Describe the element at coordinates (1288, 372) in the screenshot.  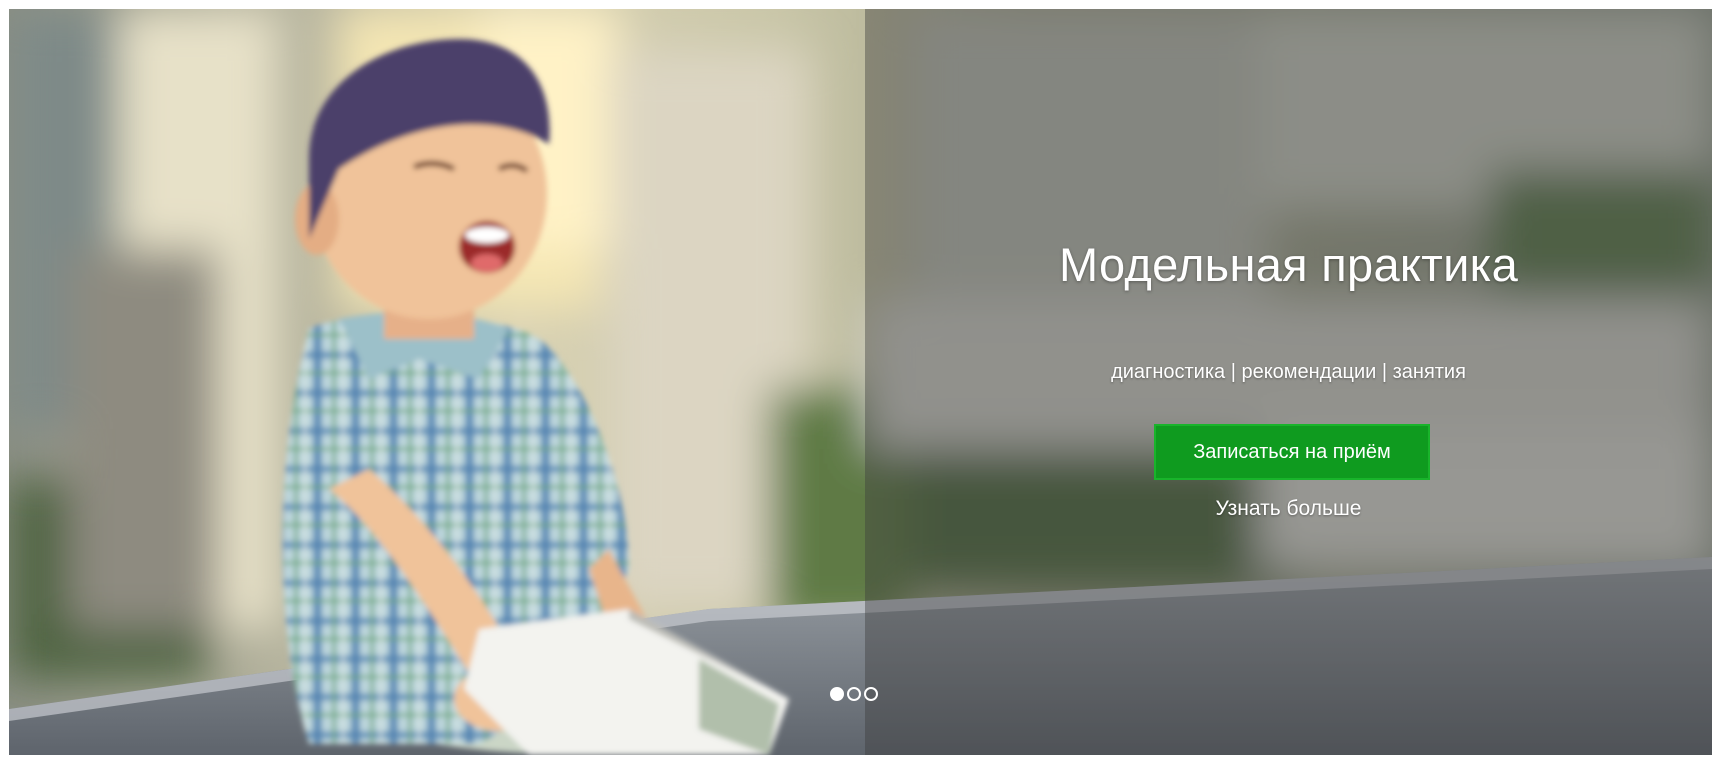
I see `hero-subtitle: диагностика | рекомендации | занятия` at that location.